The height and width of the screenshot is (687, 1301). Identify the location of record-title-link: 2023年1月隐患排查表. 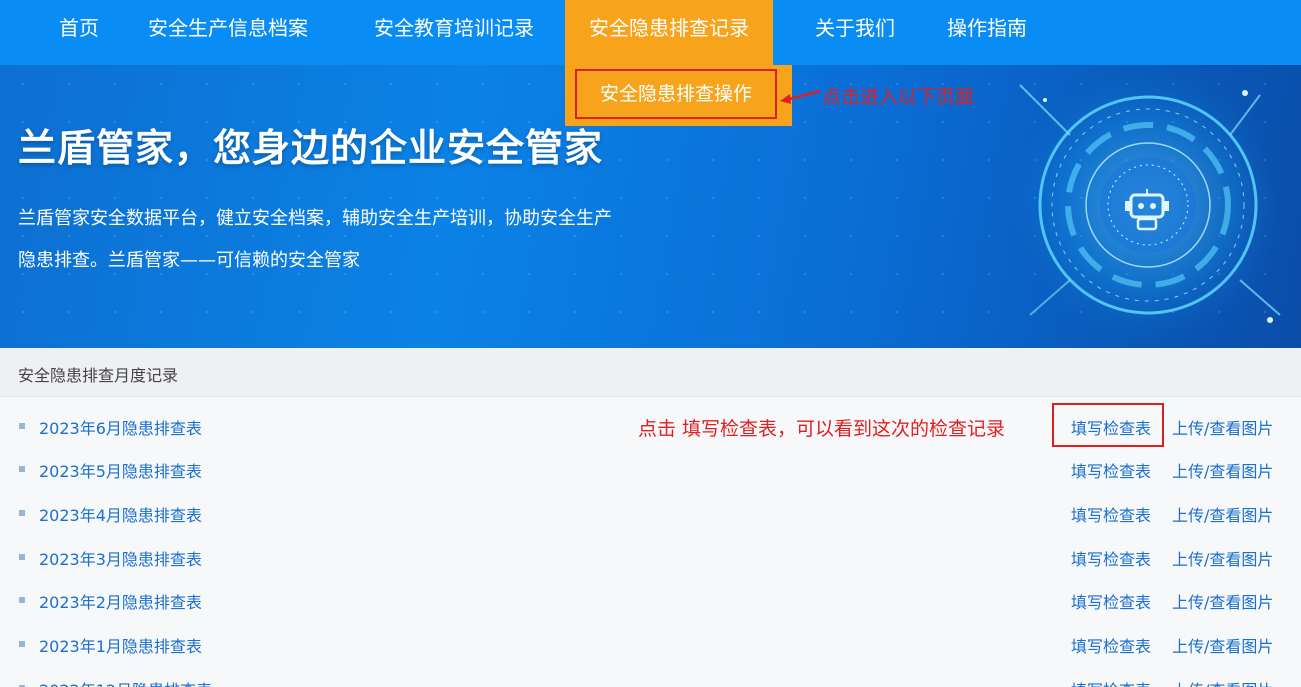
(120, 645).